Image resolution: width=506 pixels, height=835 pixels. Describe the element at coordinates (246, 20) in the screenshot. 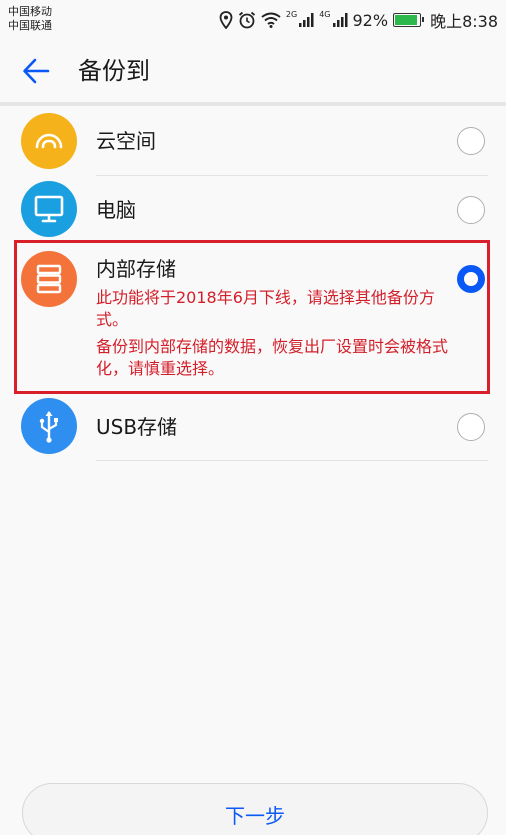

I see `alarm-icon` at that location.